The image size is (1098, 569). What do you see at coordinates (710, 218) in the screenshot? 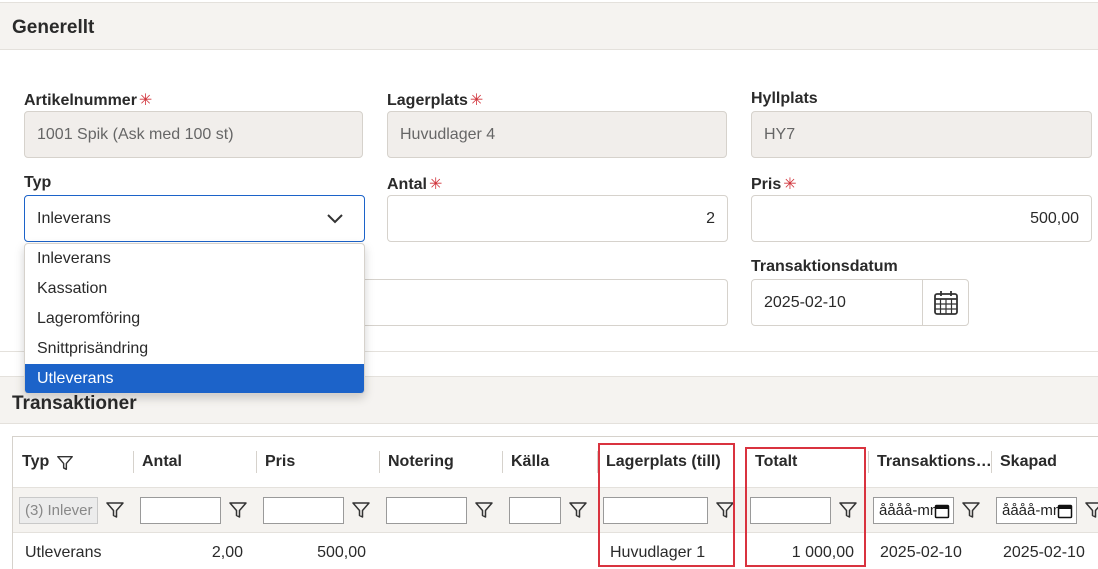
I see `antal-value: 2` at bounding box center [710, 218].